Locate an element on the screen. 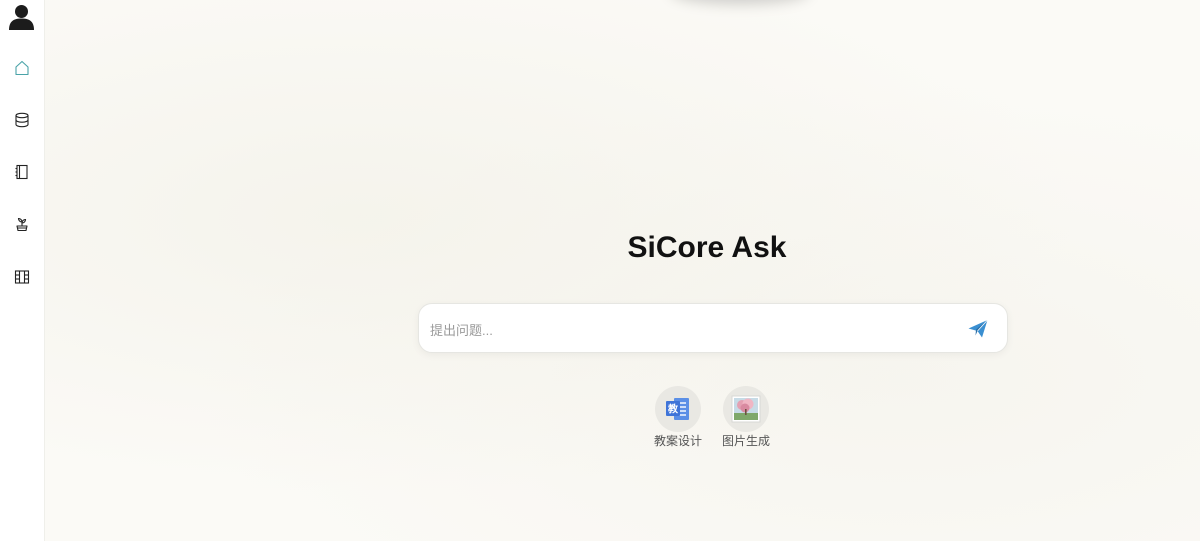 Image resolution: width=1200 pixels, height=541 pixels. search-input is located at coordinates (690, 330).